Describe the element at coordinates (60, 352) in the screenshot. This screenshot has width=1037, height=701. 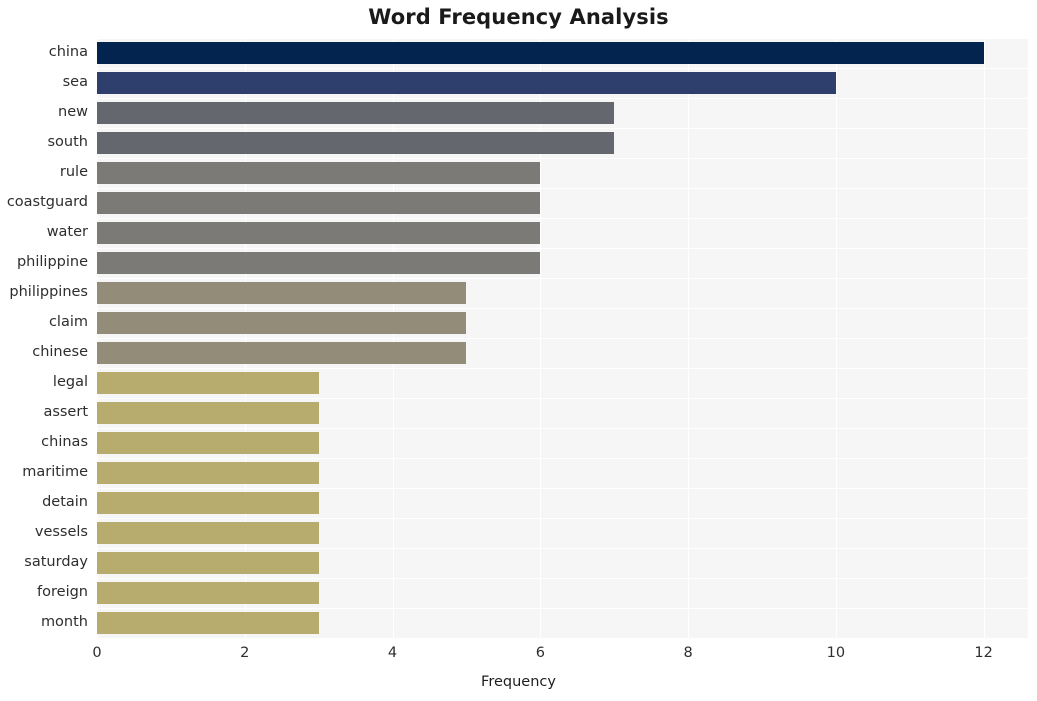
I see `y-tick-label-chinese: chinese` at that location.